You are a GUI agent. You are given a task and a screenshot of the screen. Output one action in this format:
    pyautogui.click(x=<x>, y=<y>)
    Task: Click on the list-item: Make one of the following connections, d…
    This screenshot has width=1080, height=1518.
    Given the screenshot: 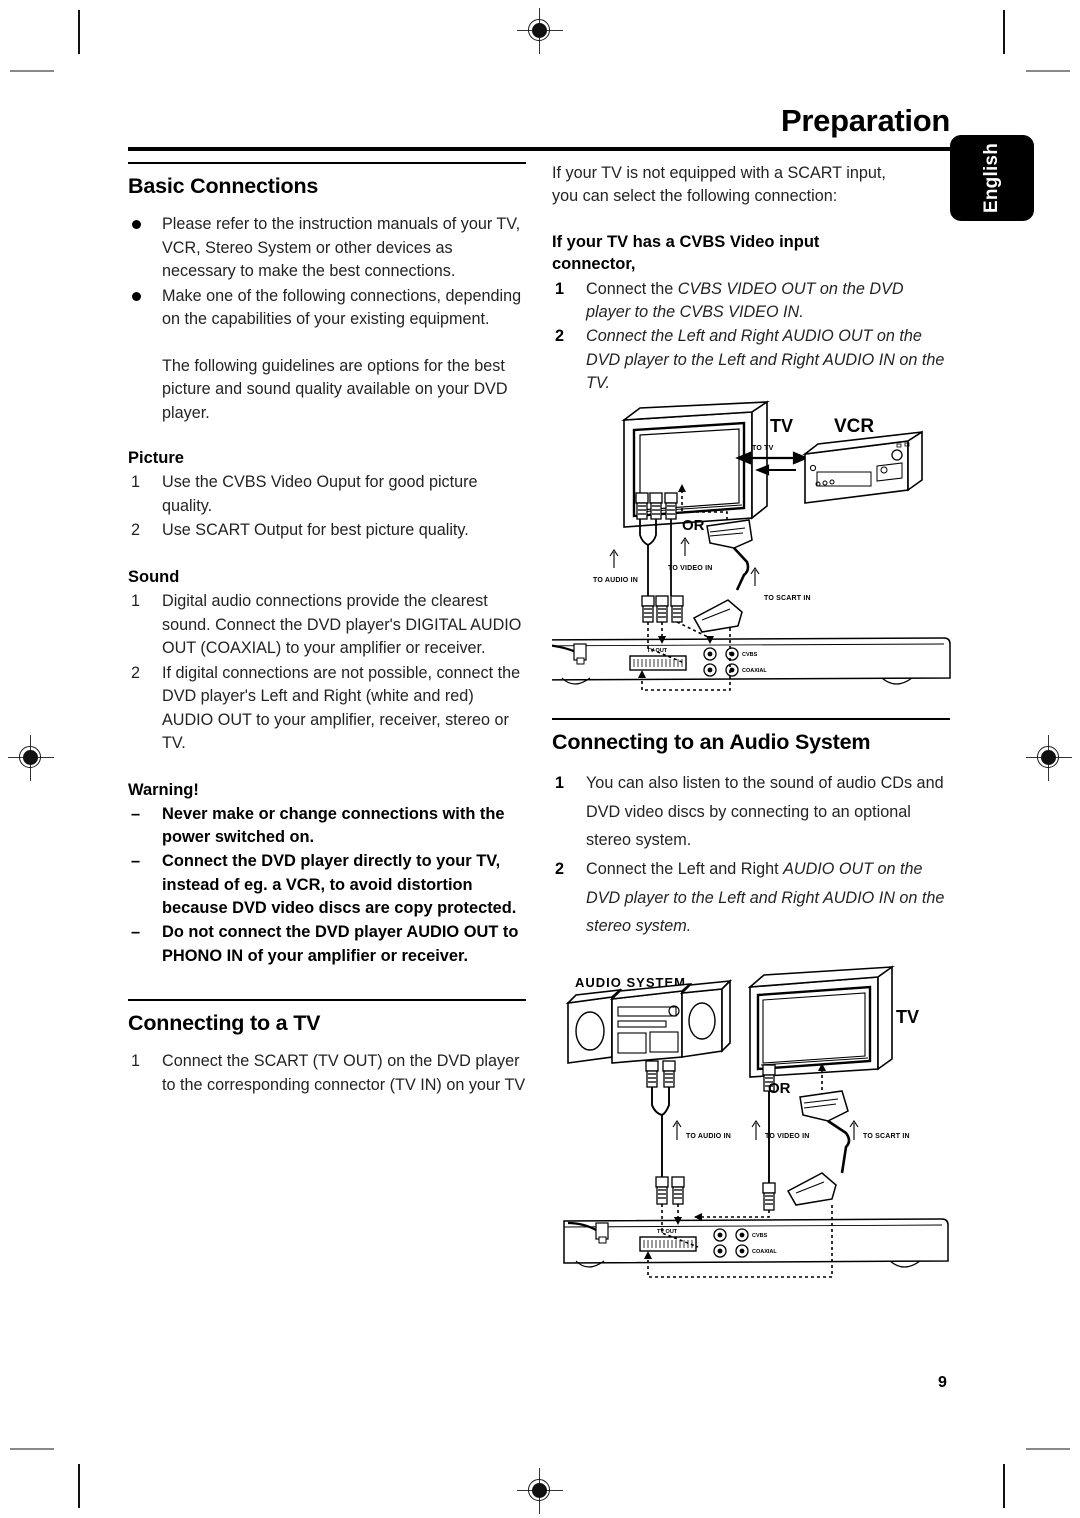 What is the action you would take?
    pyautogui.click(x=327, y=308)
    